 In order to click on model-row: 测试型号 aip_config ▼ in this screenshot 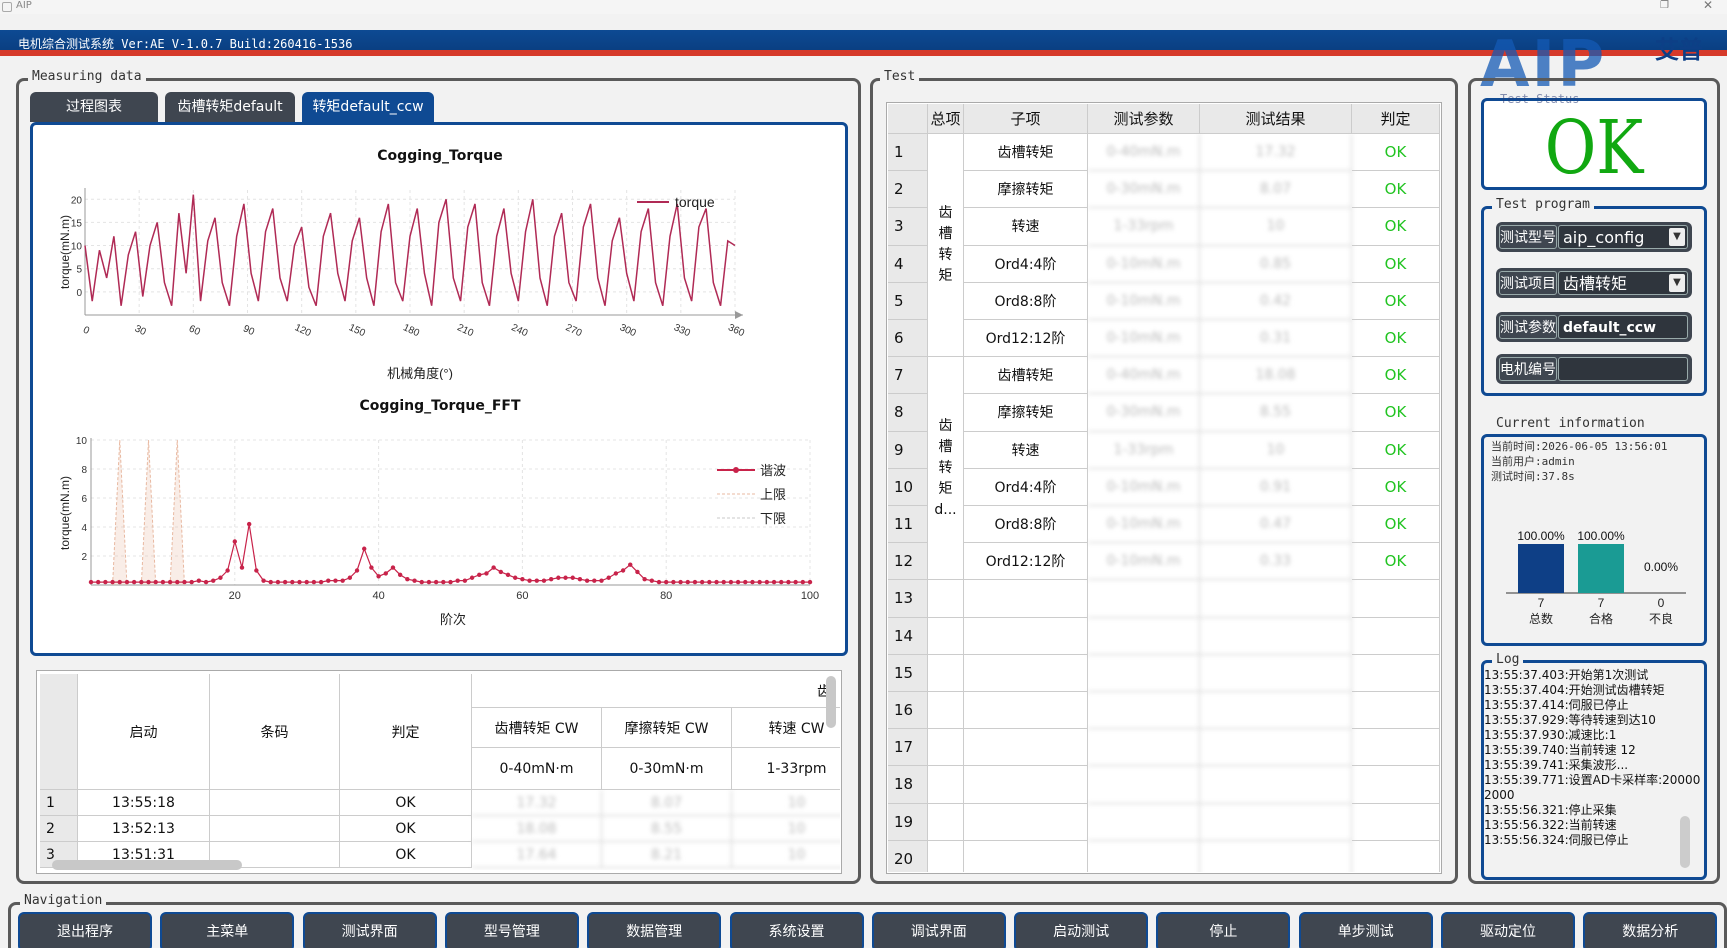, I will do `click(1594, 237)`.